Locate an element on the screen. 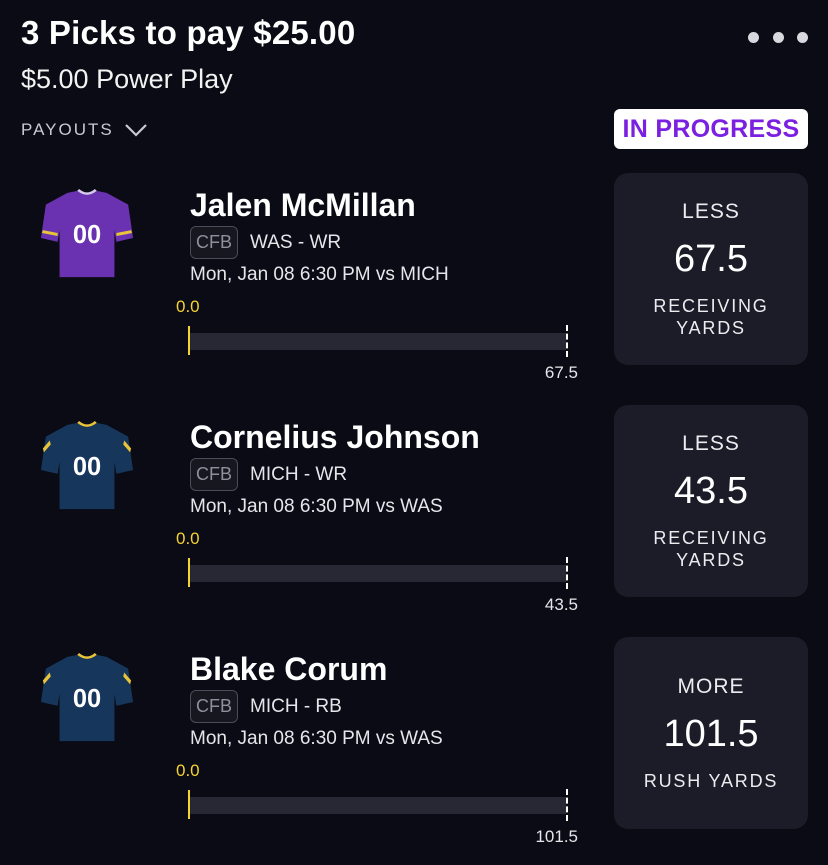  pick-line: 101.5 is located at coordinates (711, 733).